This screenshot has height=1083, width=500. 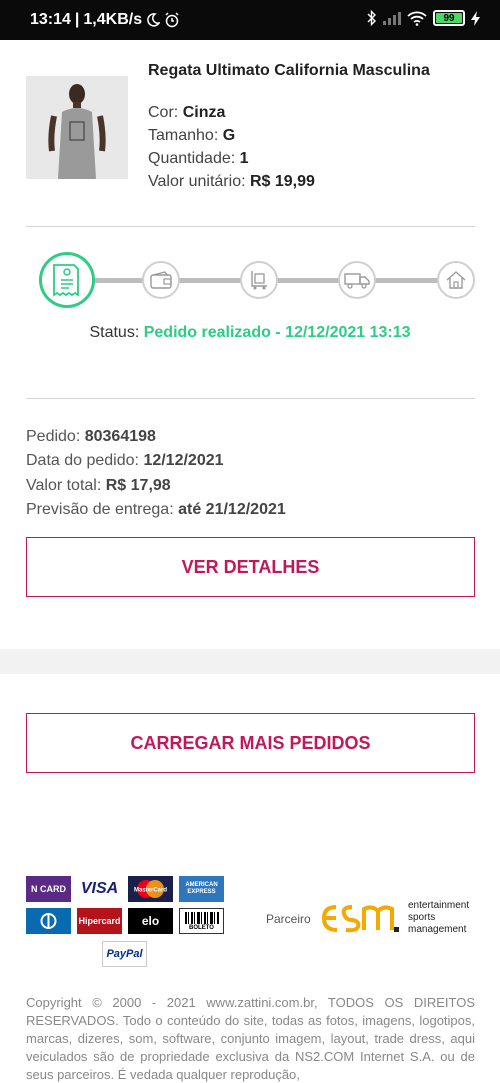 I want to click on signal-icon, so click(x=392, y=18).